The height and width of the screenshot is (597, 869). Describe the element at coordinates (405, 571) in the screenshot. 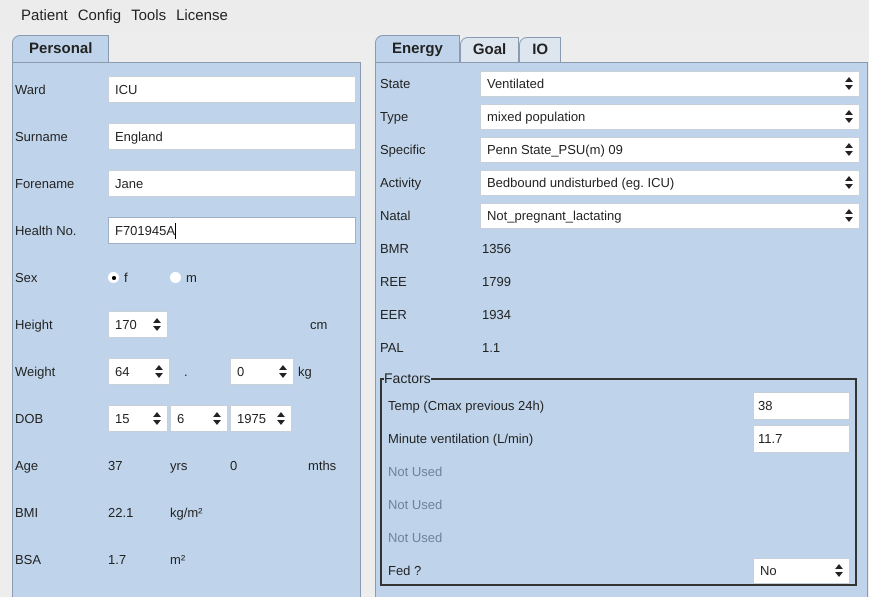

I see `factor-label: Fed ?` at that location.